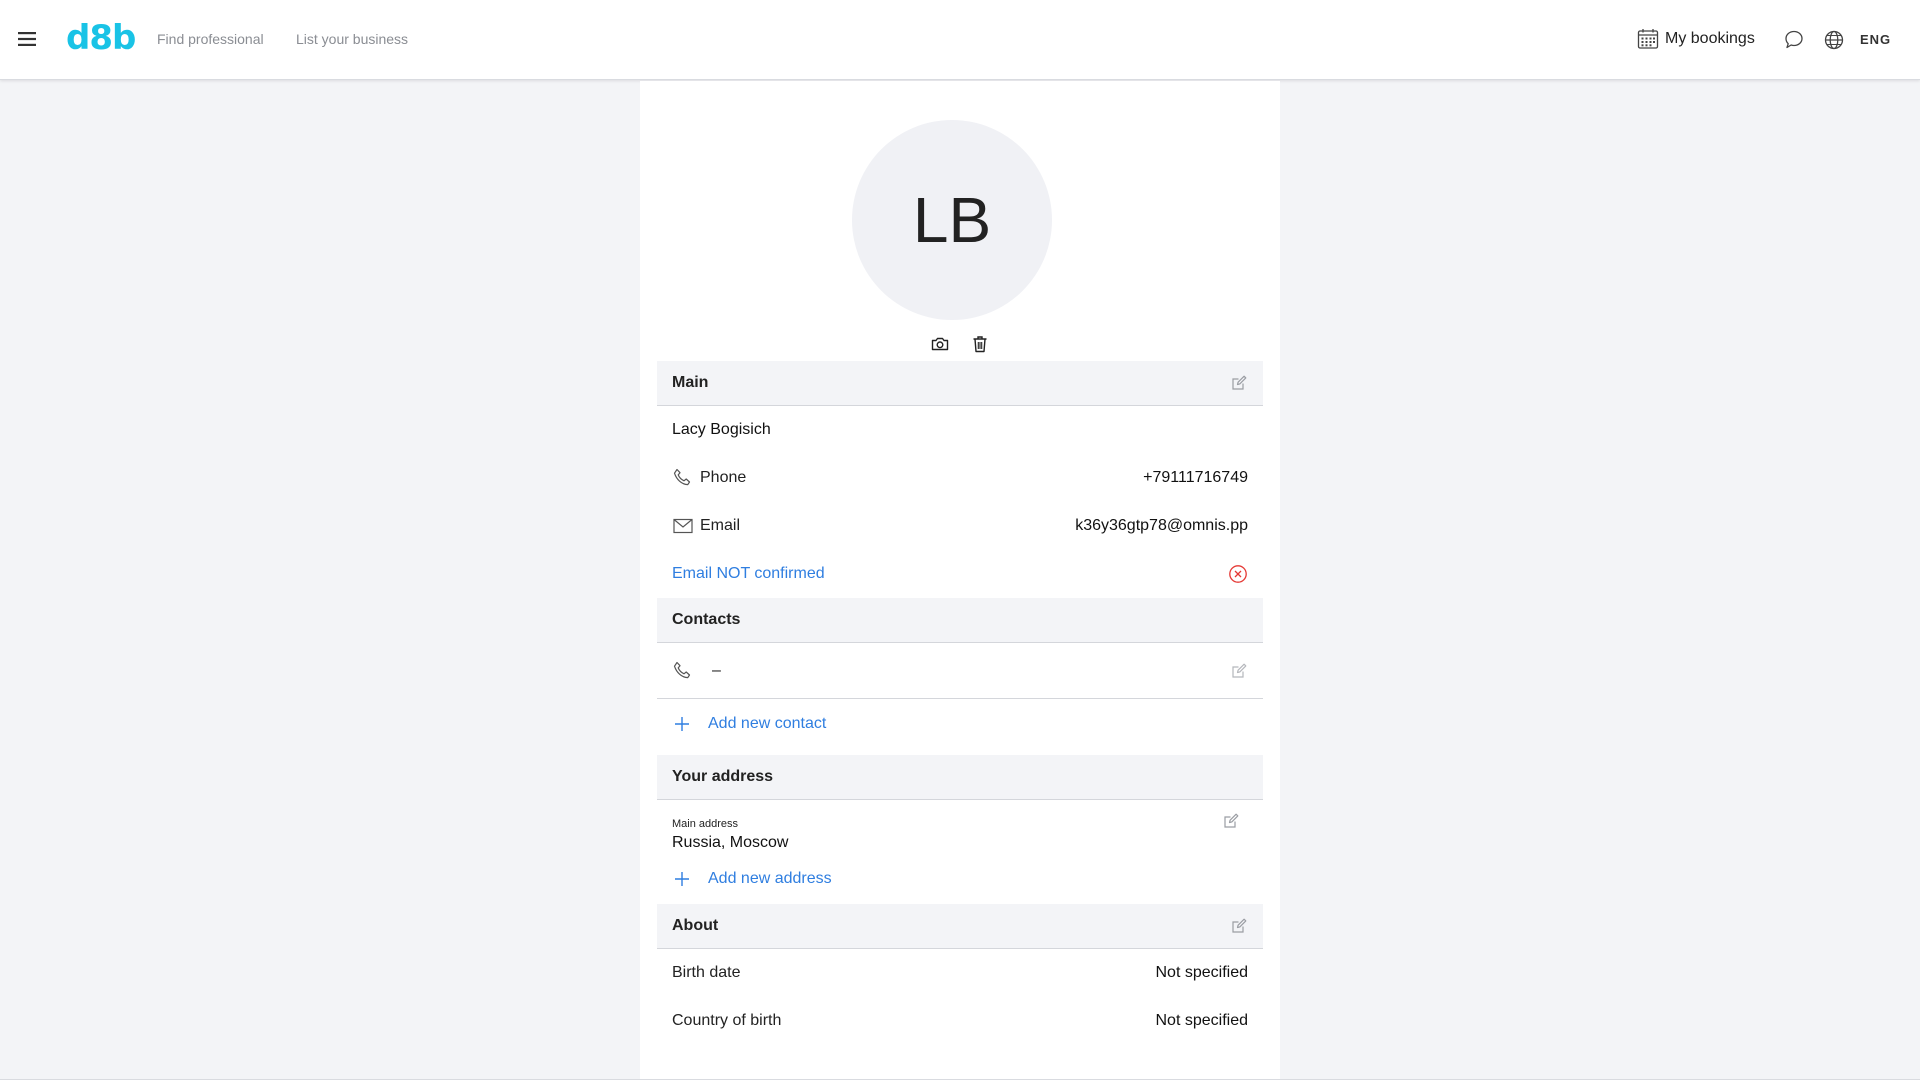 This screenshot has height=1080, width=1920. What do you see at coordinates (101, 38) in the screenshot?
I see `d8b-logo: d8b` at bounding box center [101, 38].